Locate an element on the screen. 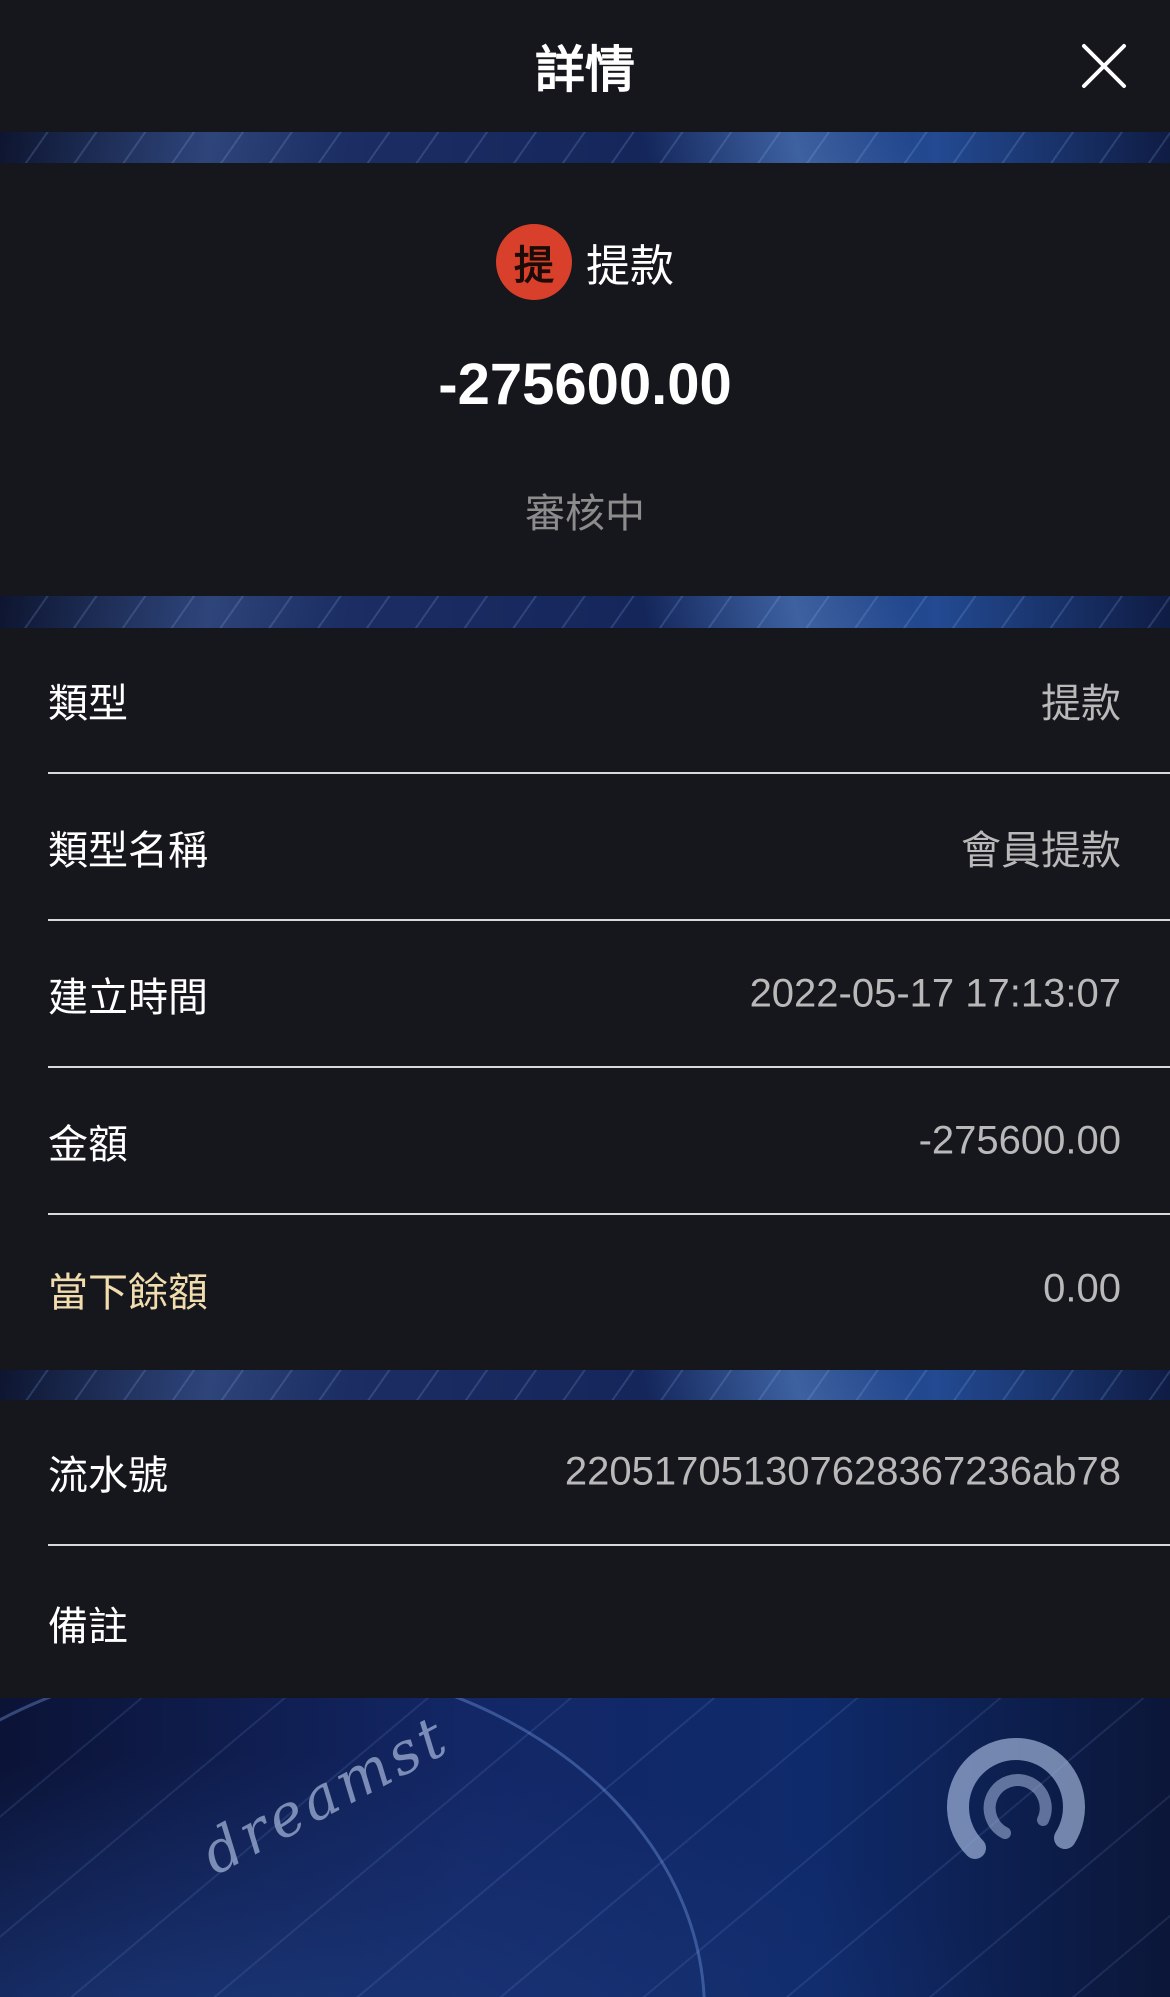  detail-label: 建立時間 is located at coordinates (128, 998).